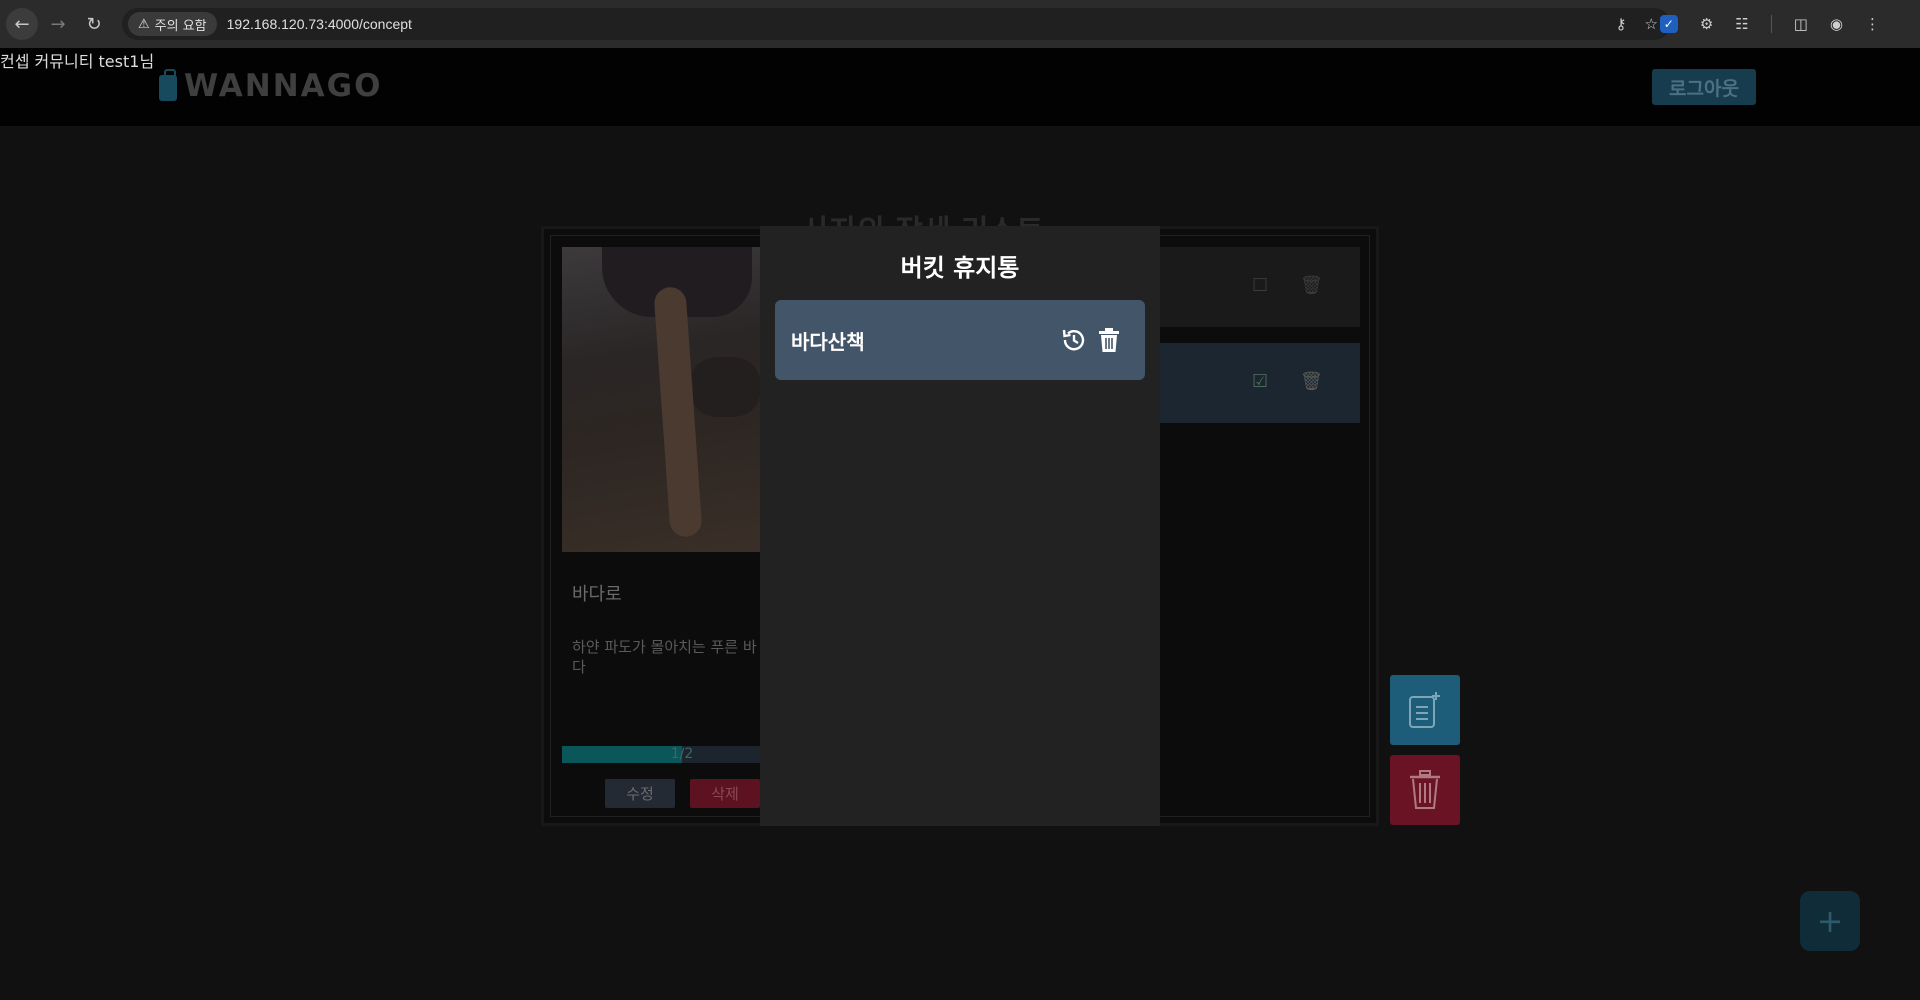 The height and width of the screenshot is (1000, 1920). I want to click on card-image, so click(662, 399).